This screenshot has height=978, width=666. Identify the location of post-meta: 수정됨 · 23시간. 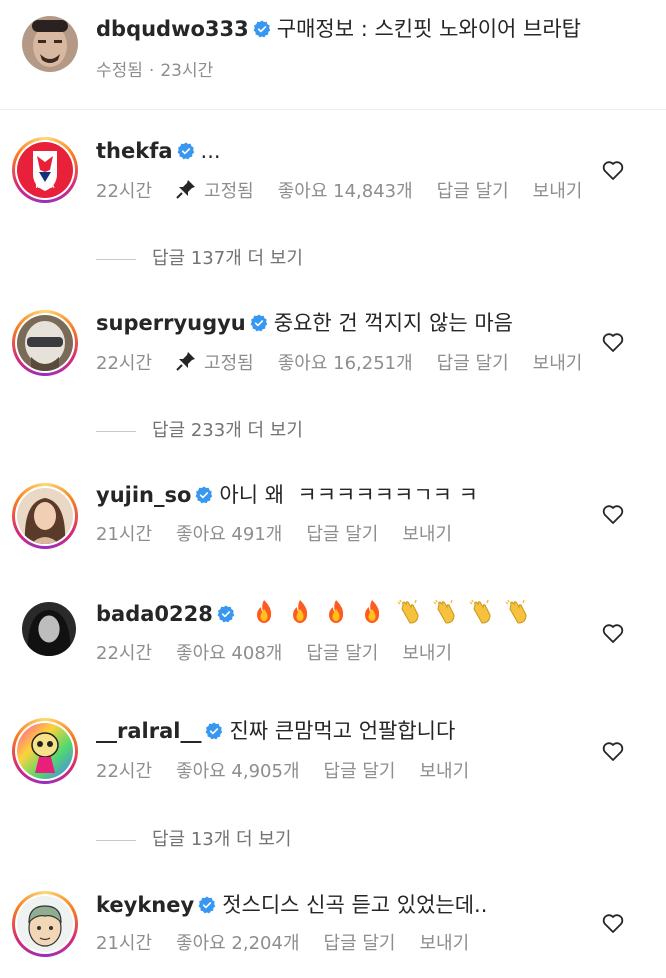
(166, 71).